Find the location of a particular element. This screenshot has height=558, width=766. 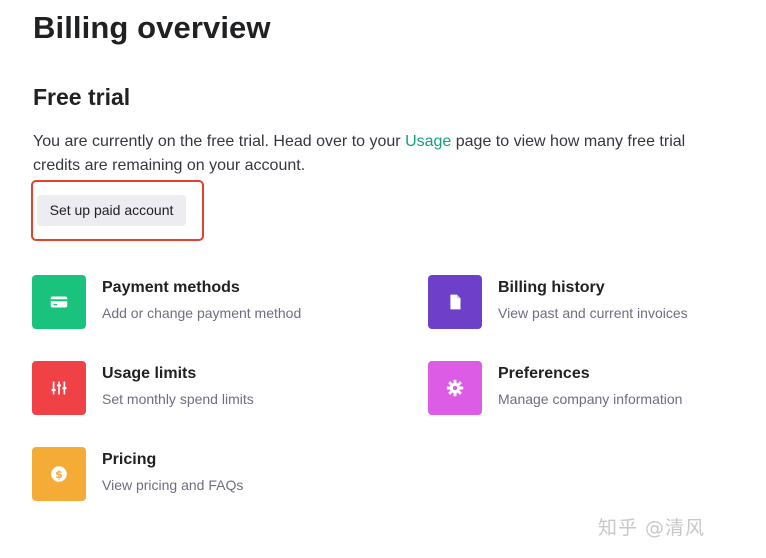

billing-history-description: View past and current invoices is located at coordinates (593, 313).